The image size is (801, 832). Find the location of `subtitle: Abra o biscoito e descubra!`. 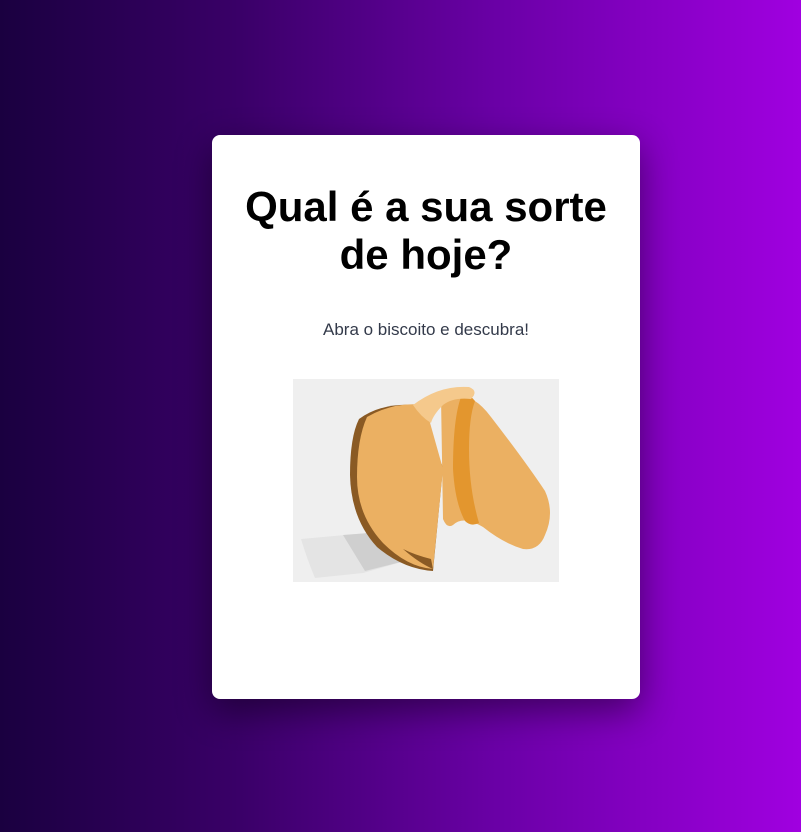

subtitle: Abra o biscoito e descubra! is located at coordinates (425, 329).